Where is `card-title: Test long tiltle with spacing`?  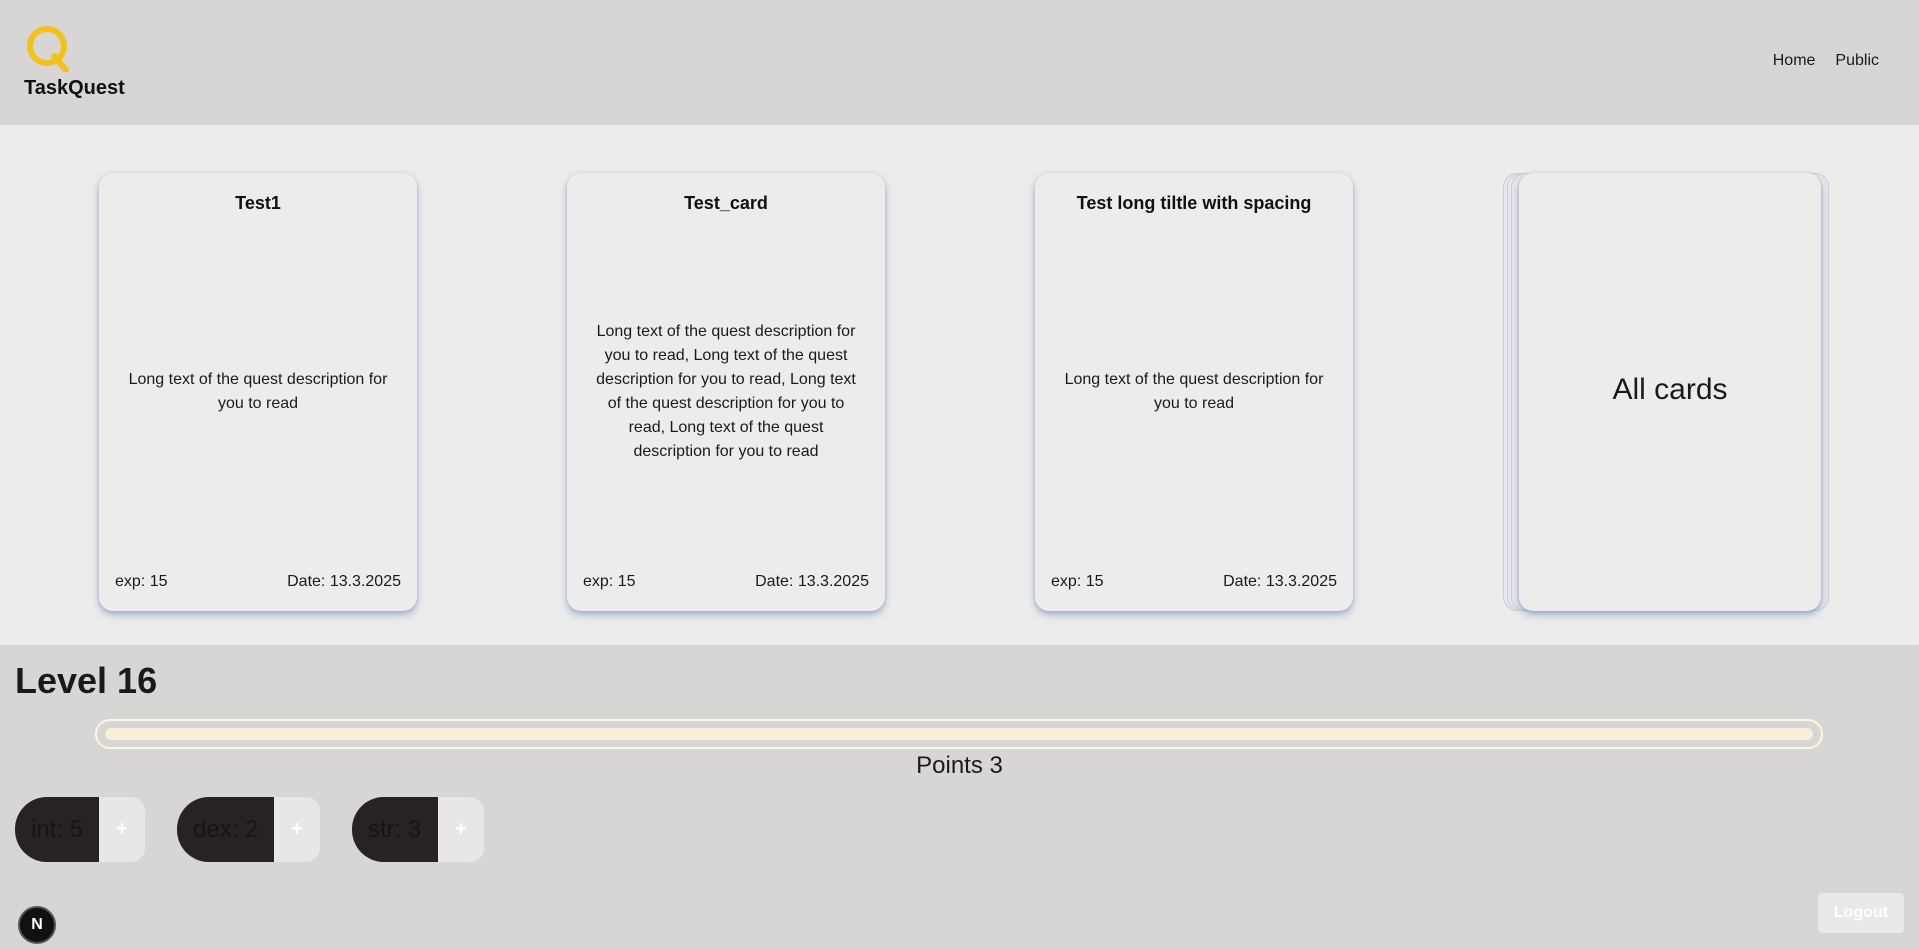
card-title: Test long tiltle with spacing is located at coordinates (1194, 203).